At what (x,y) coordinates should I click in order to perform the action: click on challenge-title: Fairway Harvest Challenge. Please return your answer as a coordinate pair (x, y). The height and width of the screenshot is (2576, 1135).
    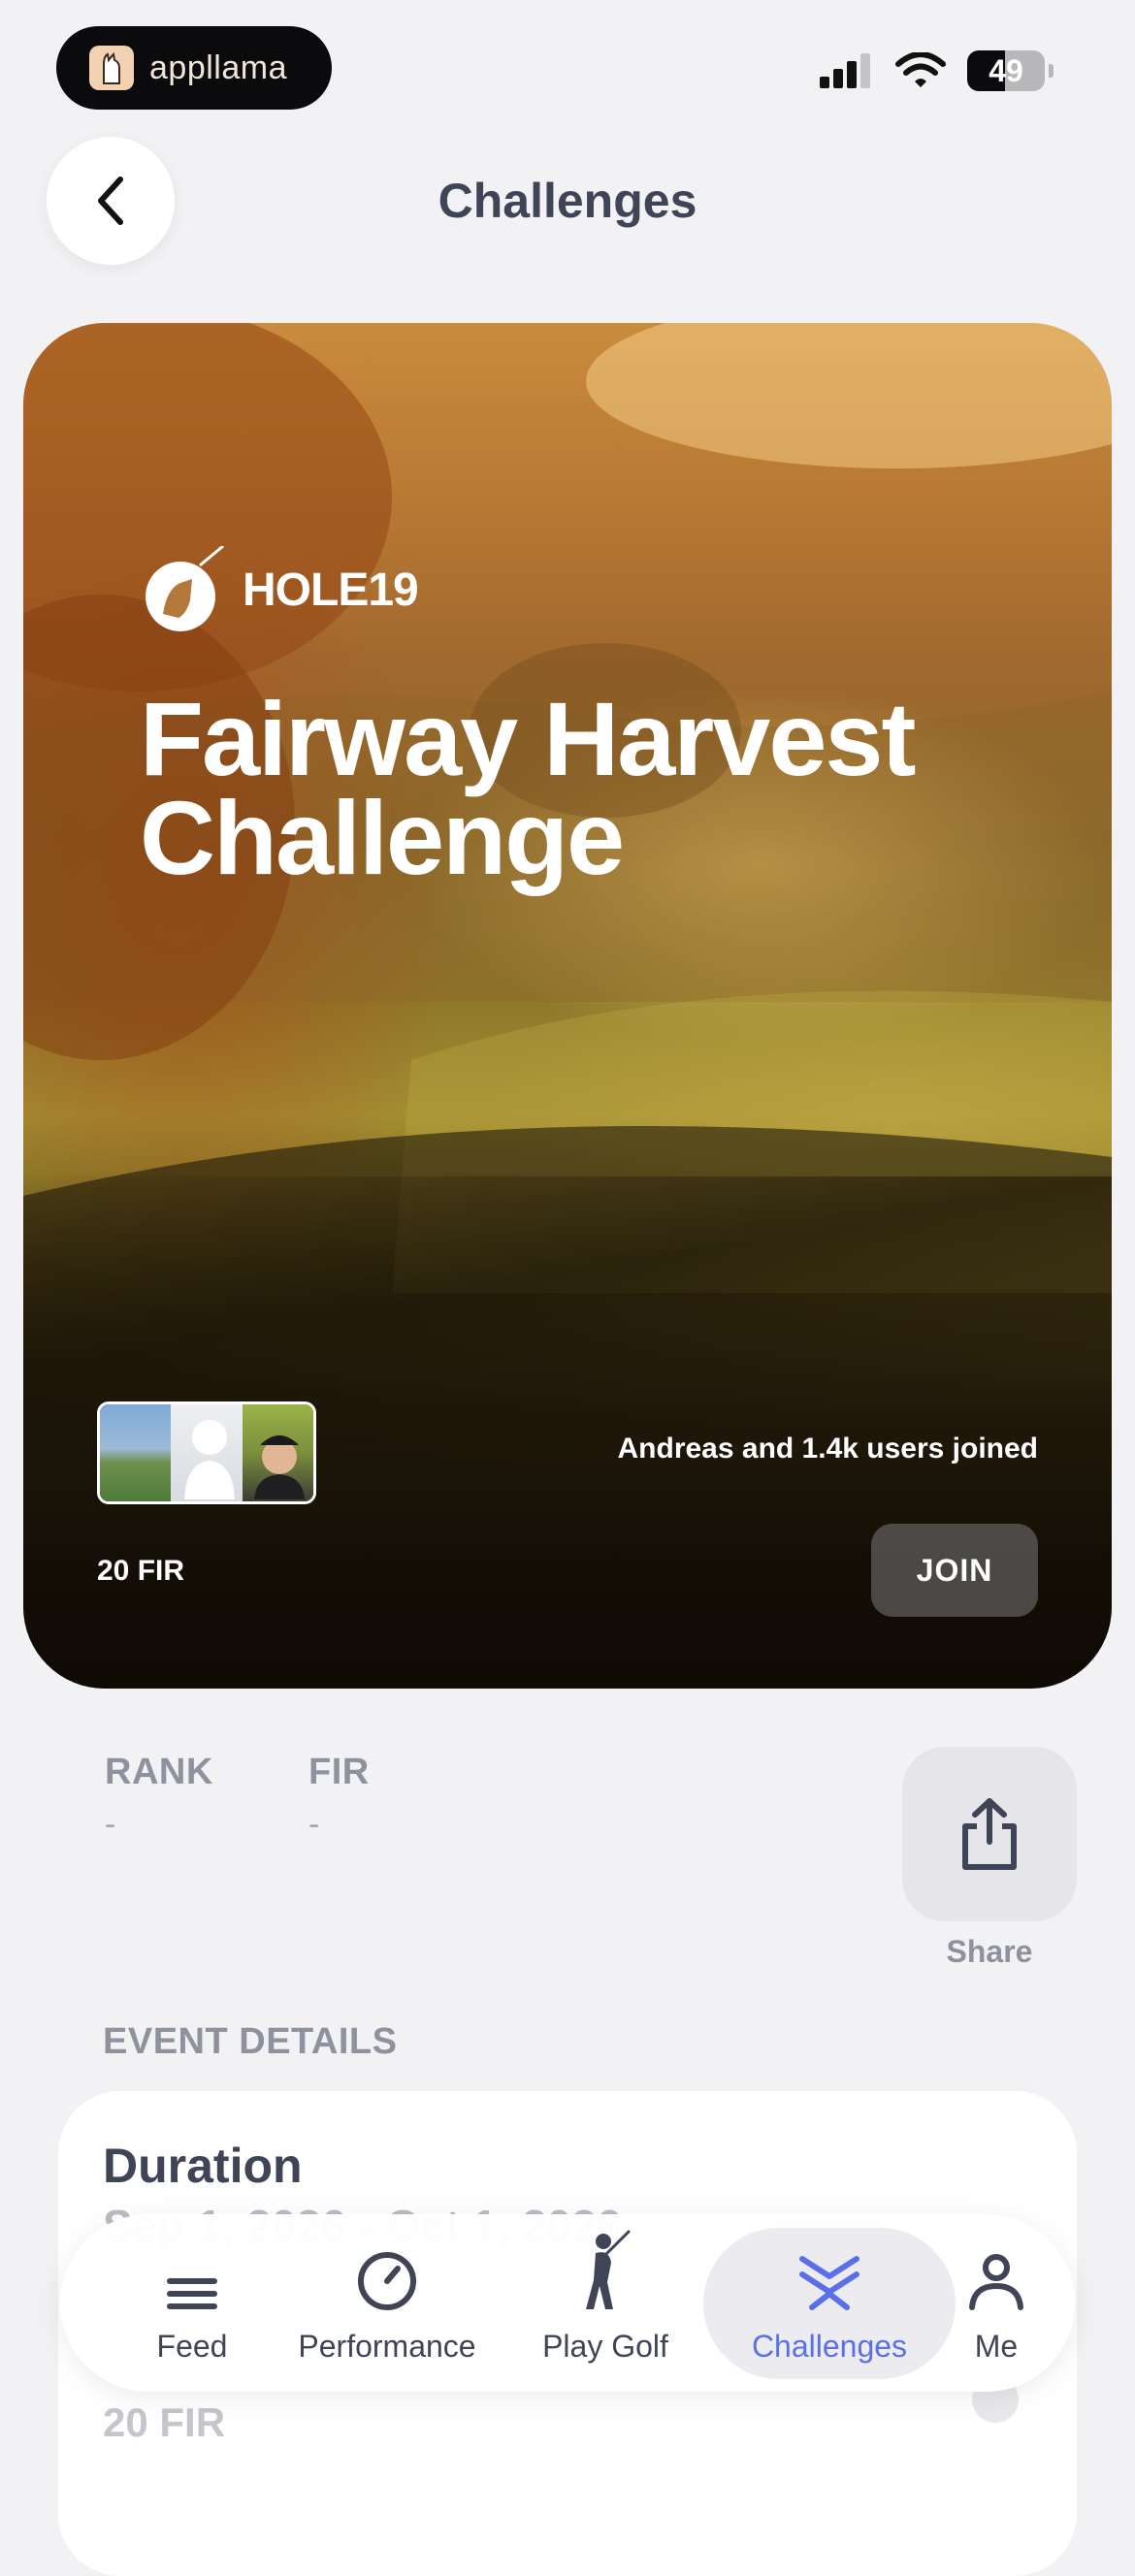
    Looking at the image, I should click on (576, 788).